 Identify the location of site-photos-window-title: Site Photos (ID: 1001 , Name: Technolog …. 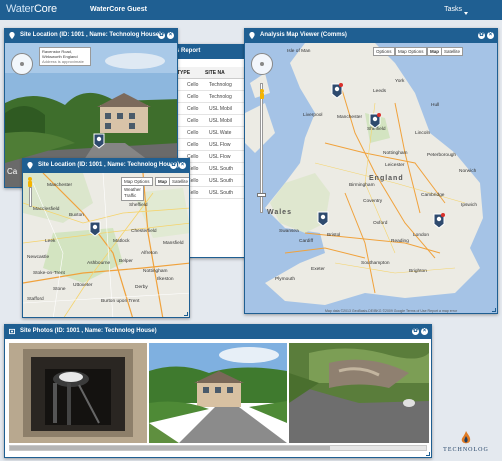
(218, 332).